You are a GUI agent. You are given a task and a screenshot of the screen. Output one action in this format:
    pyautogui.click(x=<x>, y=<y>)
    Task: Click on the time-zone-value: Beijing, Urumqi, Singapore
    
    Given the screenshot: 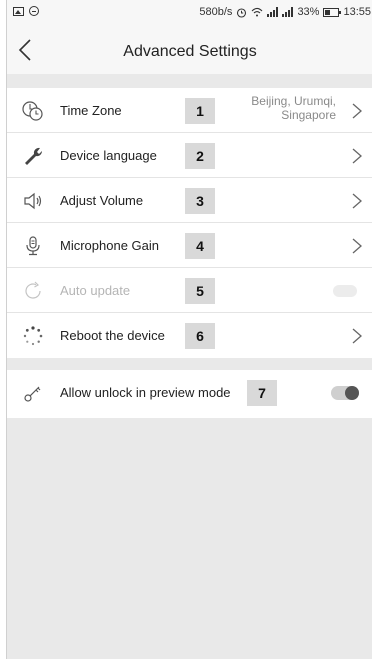 What is the action you would take?
    pyautogui.click(x=293, y=108)
    